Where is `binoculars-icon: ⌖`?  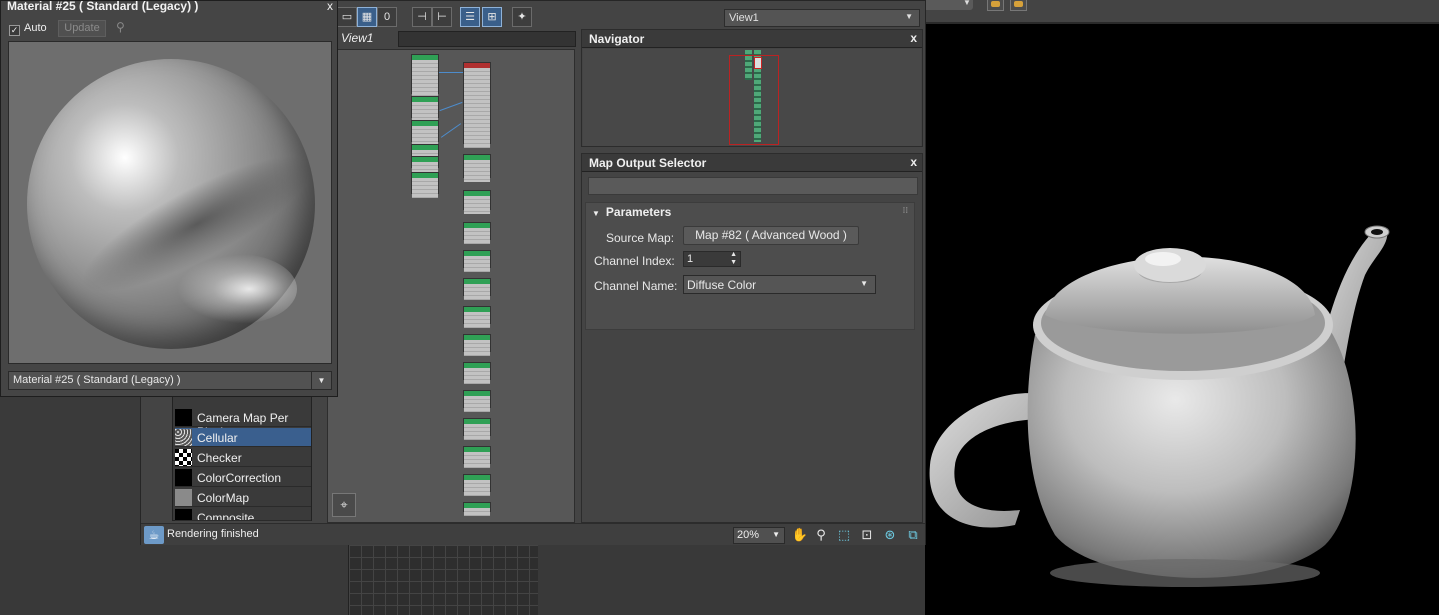
binoculars-icon: ⌖ is located at coordinates (344, 505).